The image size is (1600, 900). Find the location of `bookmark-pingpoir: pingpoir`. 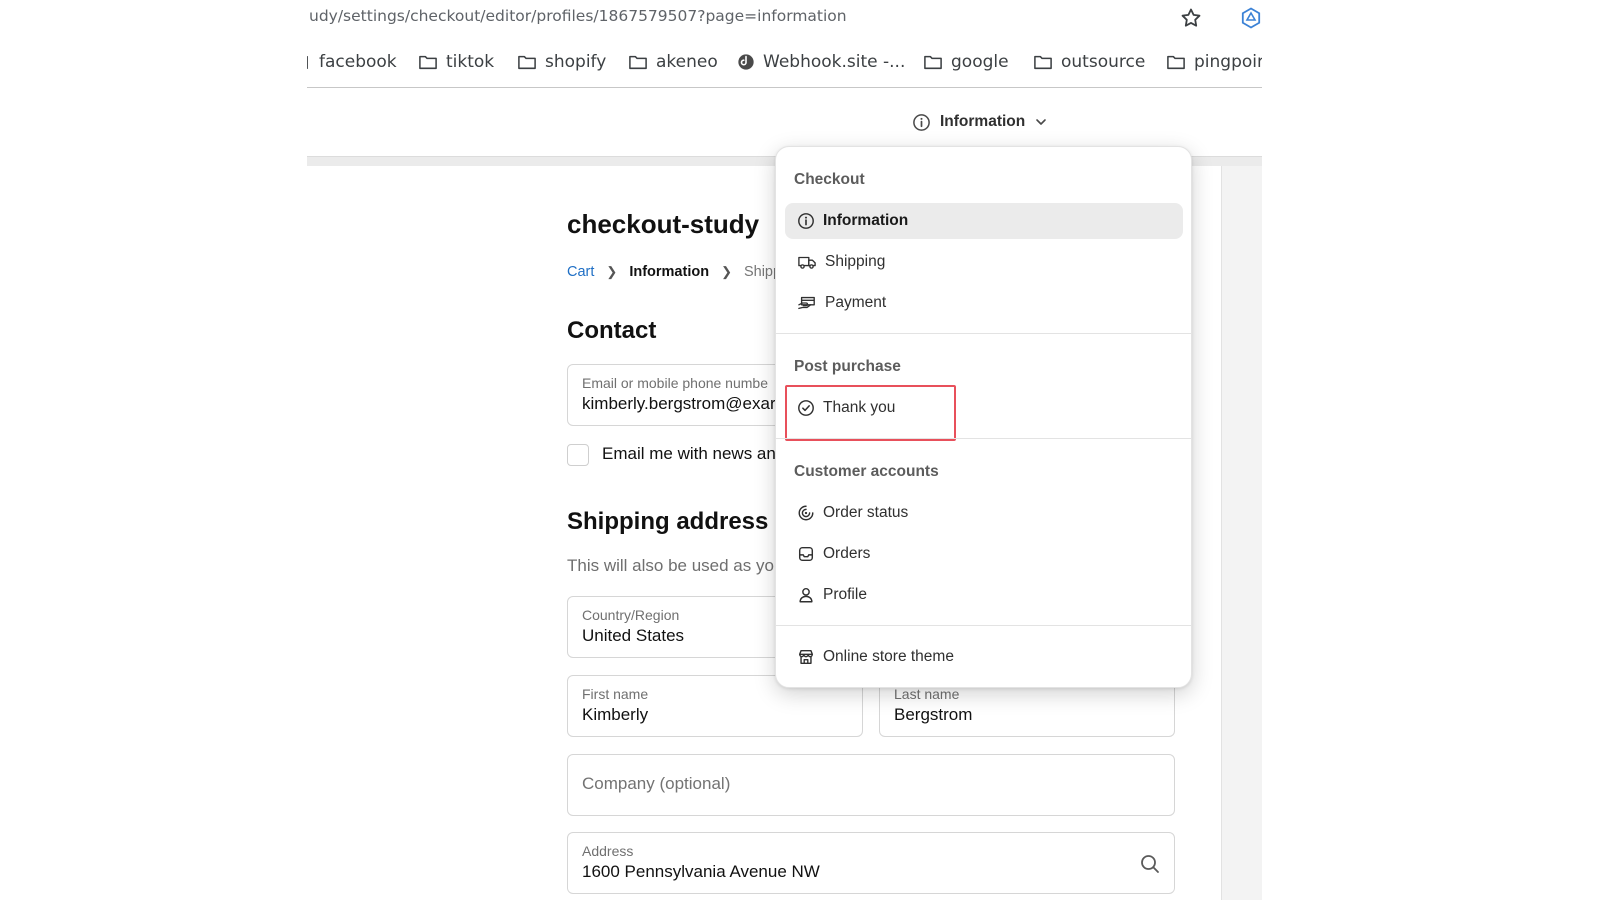

bookmark-pingpoir: pingpoir is located at coordinates (1214, 62).